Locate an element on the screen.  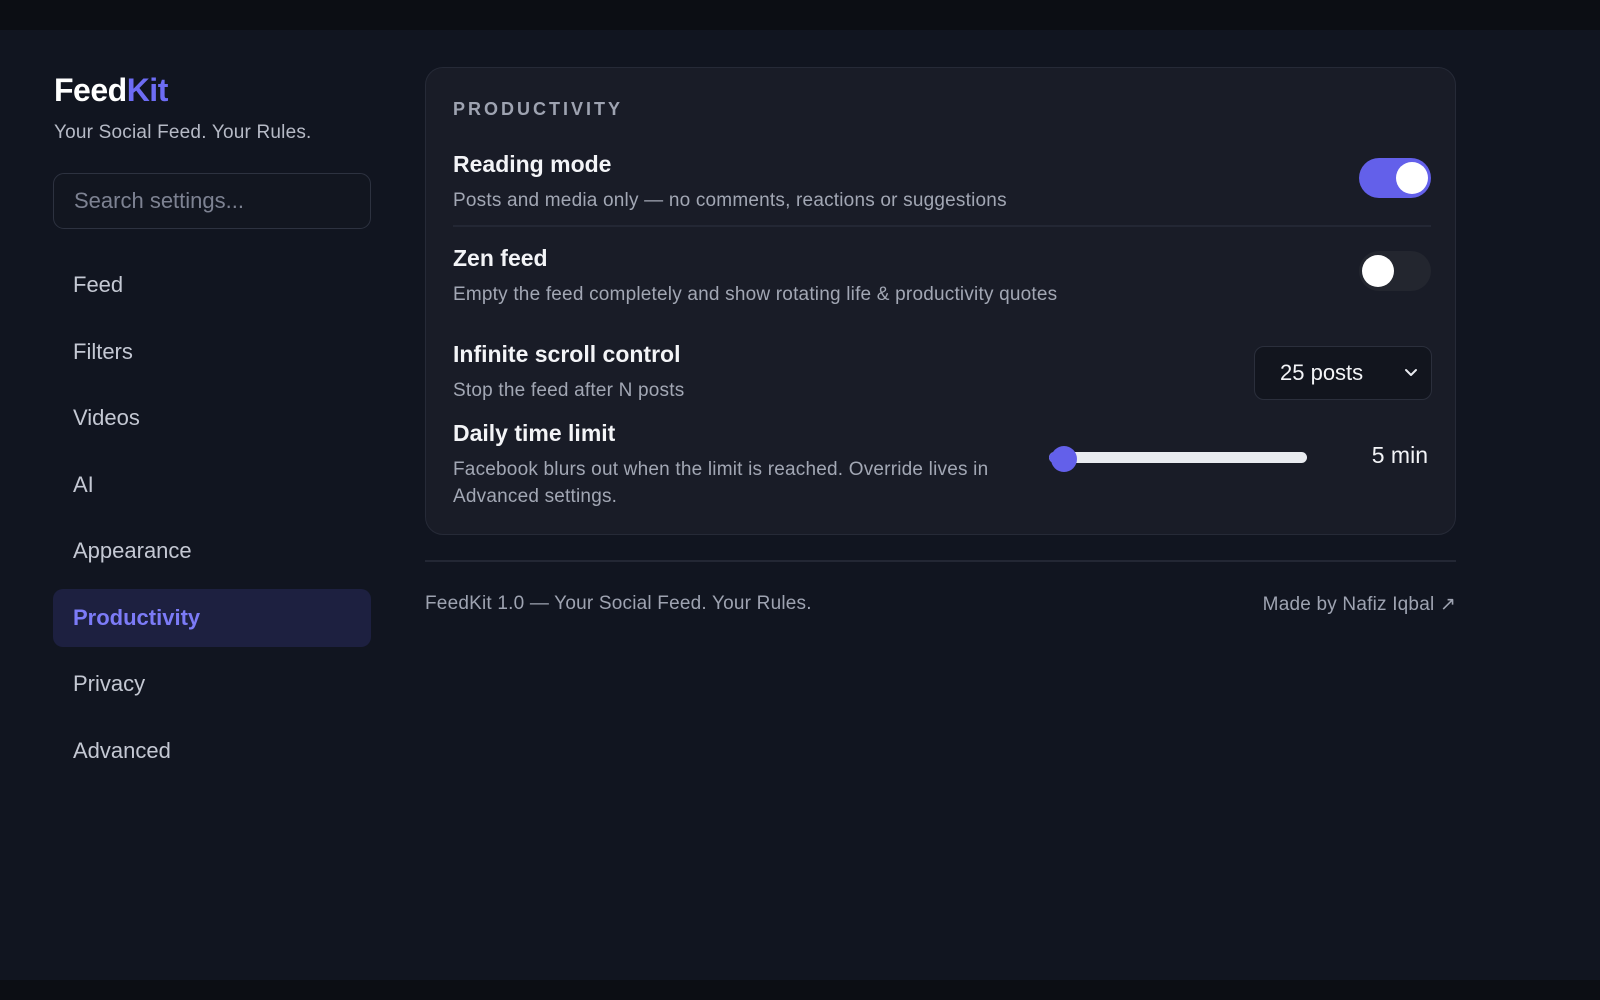
sidebar-item-appearance: Appearance is located at coordinates (212, 551).